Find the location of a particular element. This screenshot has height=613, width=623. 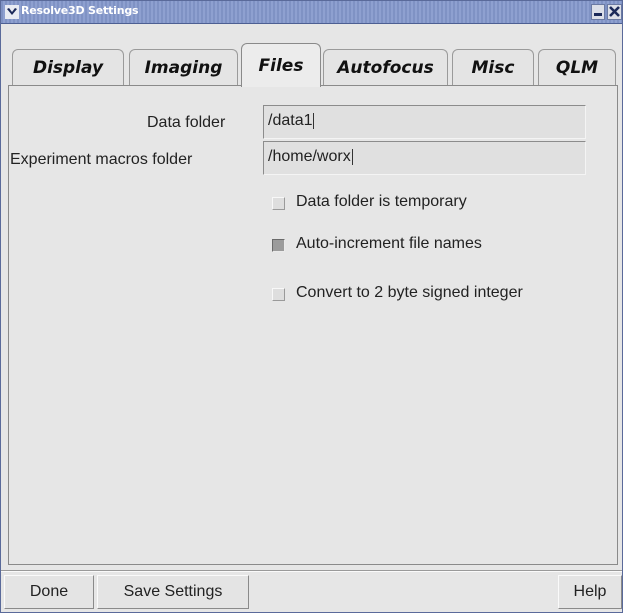

tab-imaging: Imaging is located at coordinates (183, 67).